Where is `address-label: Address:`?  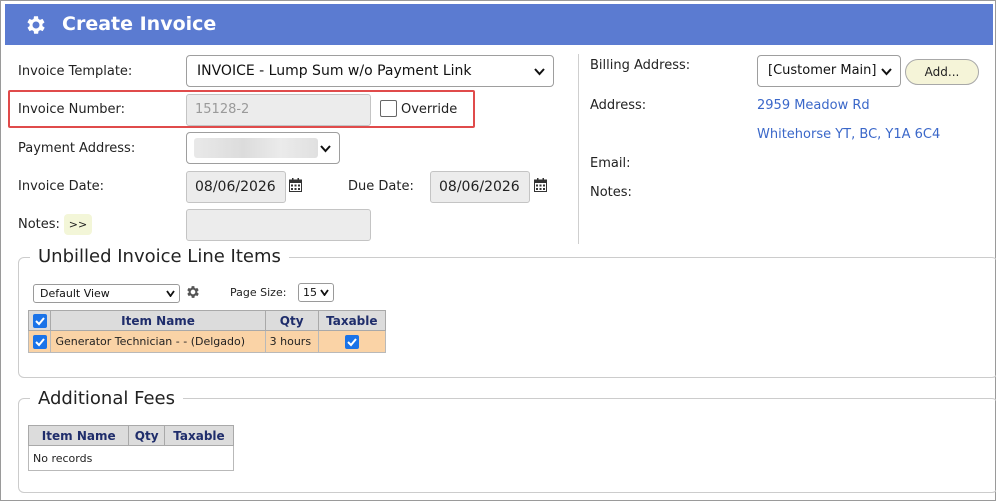
address-label: Address: is located at coordinates (618, 105).